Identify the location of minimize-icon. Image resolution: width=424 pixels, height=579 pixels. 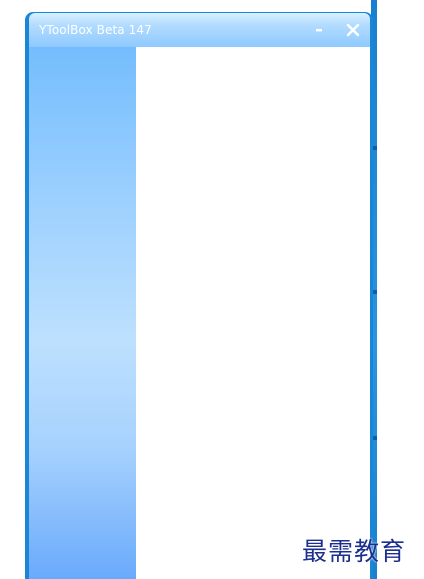
(319, 30).